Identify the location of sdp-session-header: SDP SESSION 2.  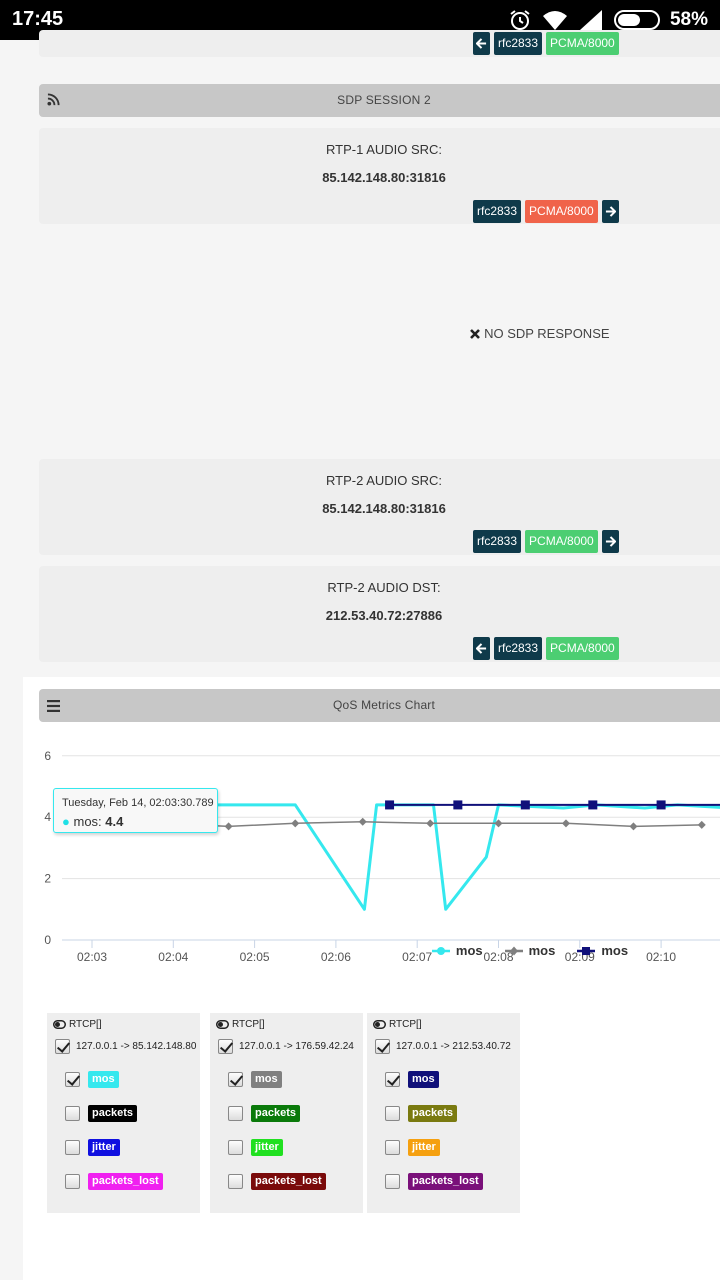
(379, 100).